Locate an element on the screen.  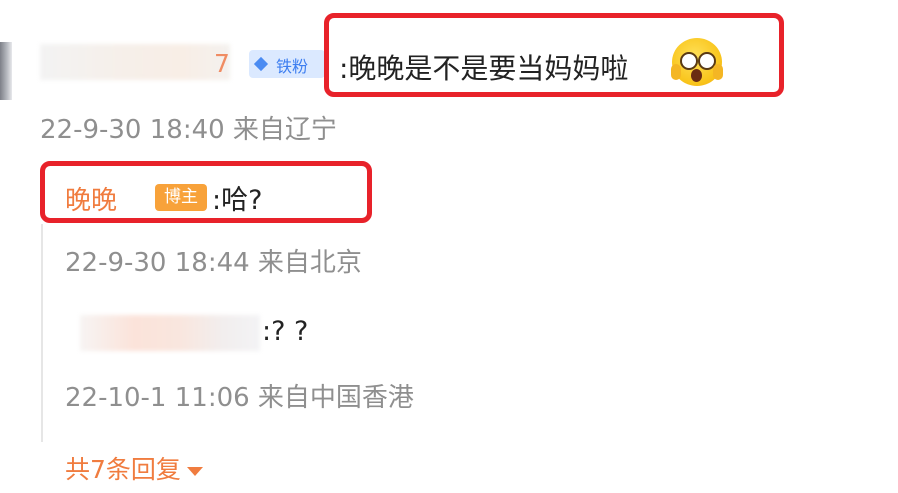
reply-timestamp: 22-9-30 18:44 来自北京 is located at coordinates (213, 263).